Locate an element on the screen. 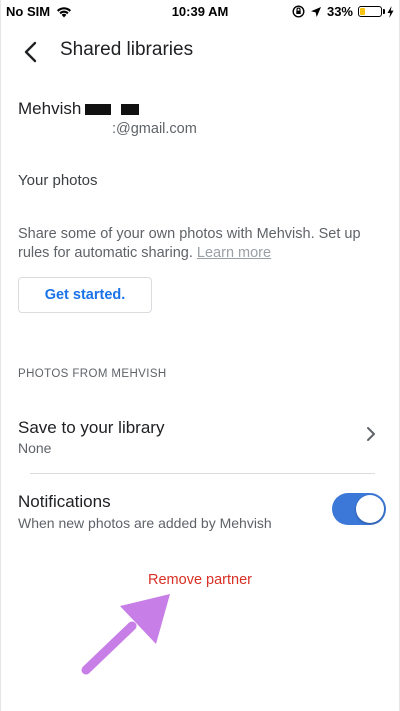 The image size is (400, 711). save-to-library-row: Save to your library None is located at coordinates (200, 437).